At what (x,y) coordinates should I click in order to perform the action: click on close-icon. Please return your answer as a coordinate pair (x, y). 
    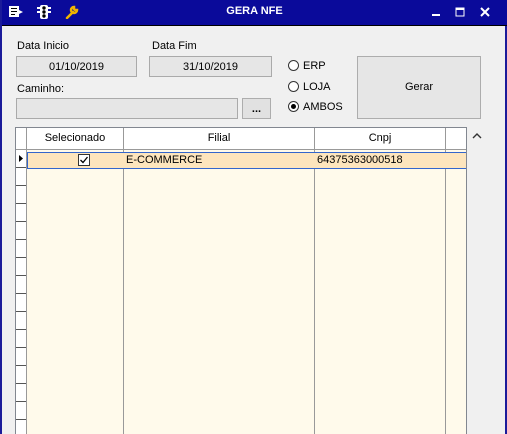
    Looking at the image, I should click on (485, 12).